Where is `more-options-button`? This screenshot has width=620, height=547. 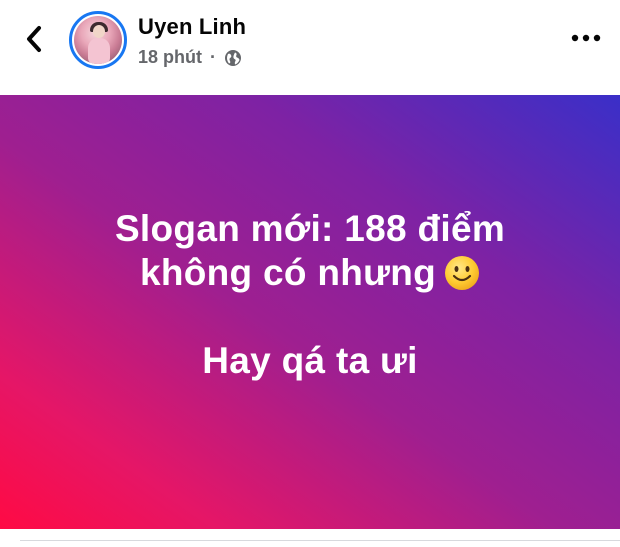 more-options-button is located at coordinates (586, 38).